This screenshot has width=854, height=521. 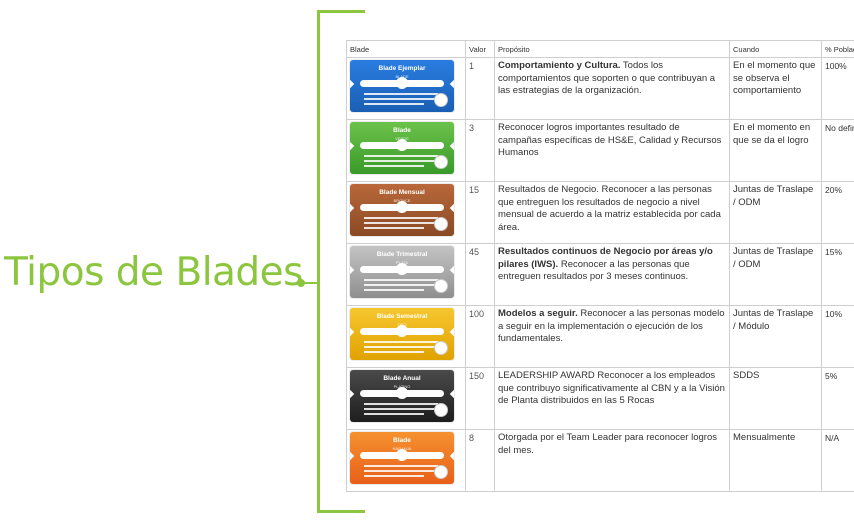 I want to click on table-header-row: Blade Valor Propósito Cuando % Población, so click(x=600, y=49).